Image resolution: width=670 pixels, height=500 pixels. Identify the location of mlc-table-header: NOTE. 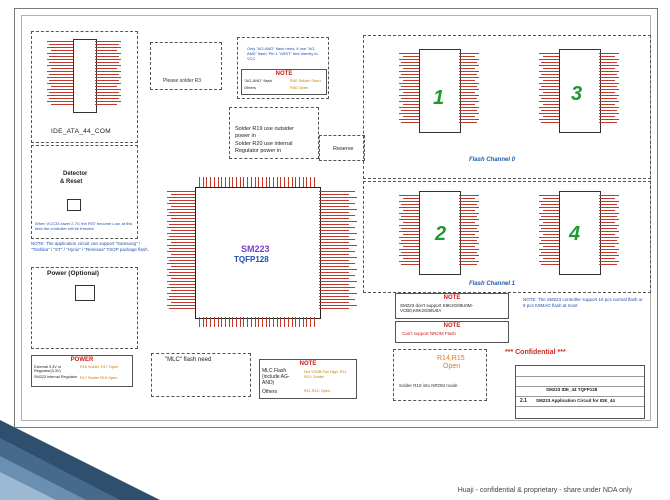
(308, 364).